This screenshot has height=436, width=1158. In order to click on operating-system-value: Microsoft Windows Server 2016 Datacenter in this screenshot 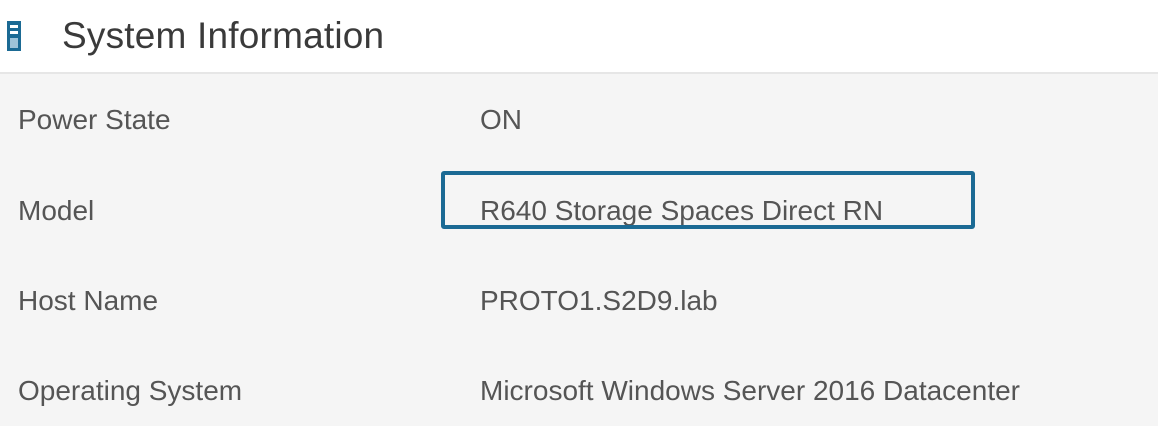, I will do `click(750, 390)`.